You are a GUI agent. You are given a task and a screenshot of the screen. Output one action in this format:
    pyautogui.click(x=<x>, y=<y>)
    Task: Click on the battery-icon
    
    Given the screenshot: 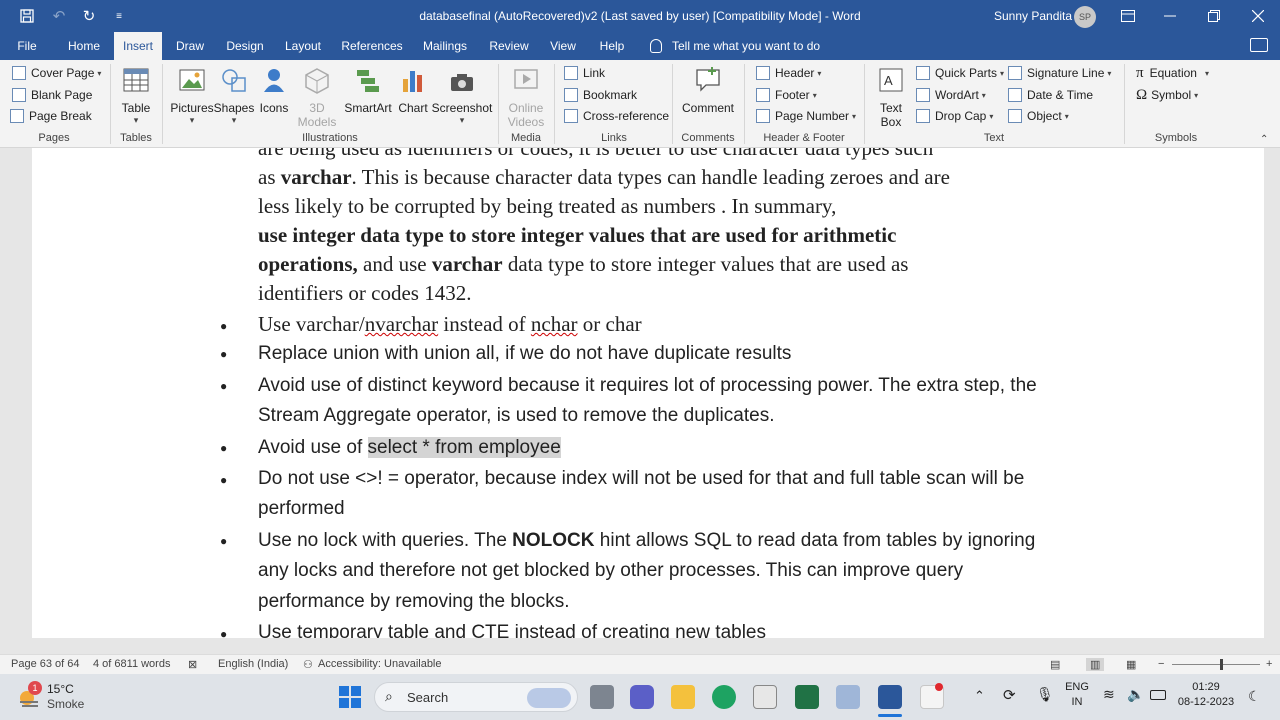 What is the action you would take?
    pyautogui.click(x=1158, y=695)
    